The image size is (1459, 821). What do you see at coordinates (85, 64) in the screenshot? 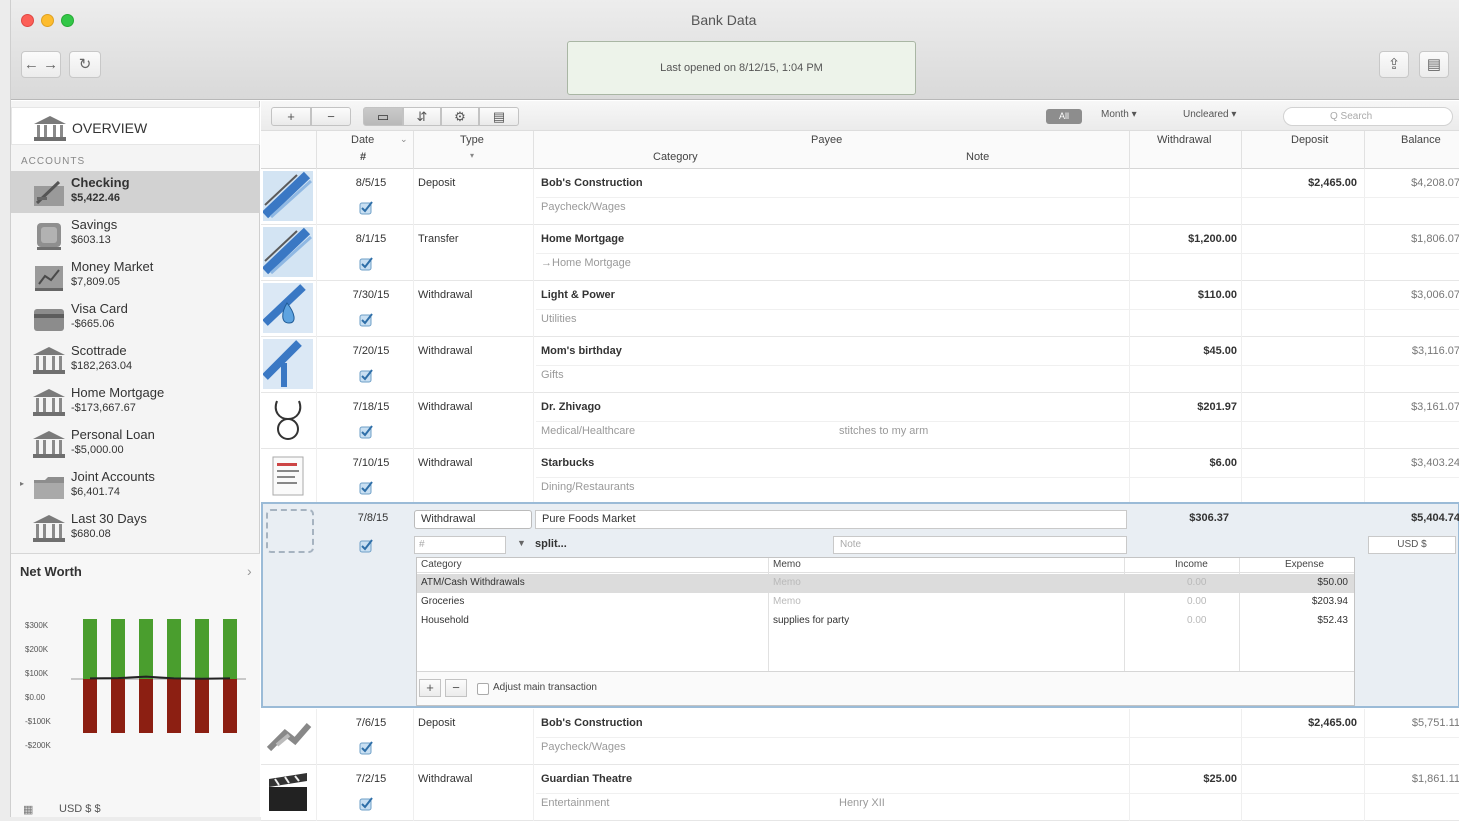
I see `reload-button: ↻` at bounding box center [85, 64].